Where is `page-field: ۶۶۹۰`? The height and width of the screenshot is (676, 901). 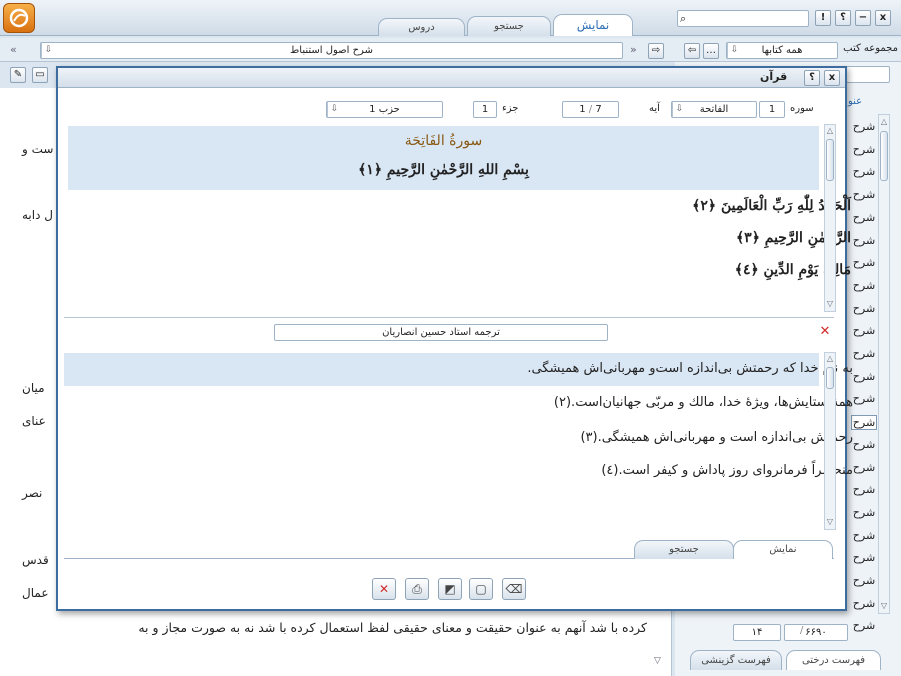 page-field: ۶۶۹۰ is located at coordinates (816, 632).